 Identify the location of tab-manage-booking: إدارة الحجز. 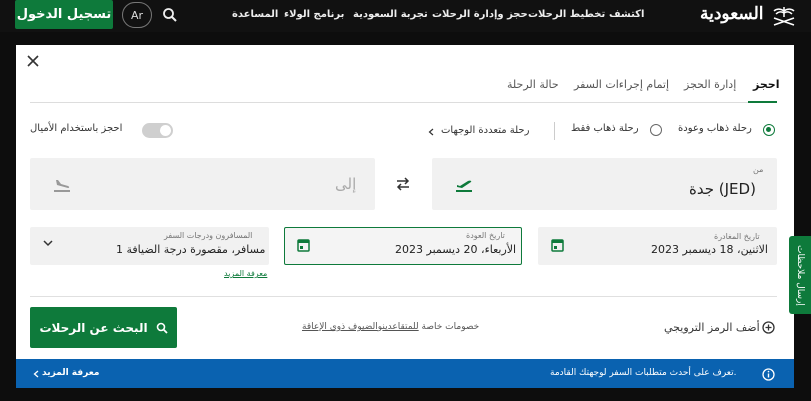
(710, 84).